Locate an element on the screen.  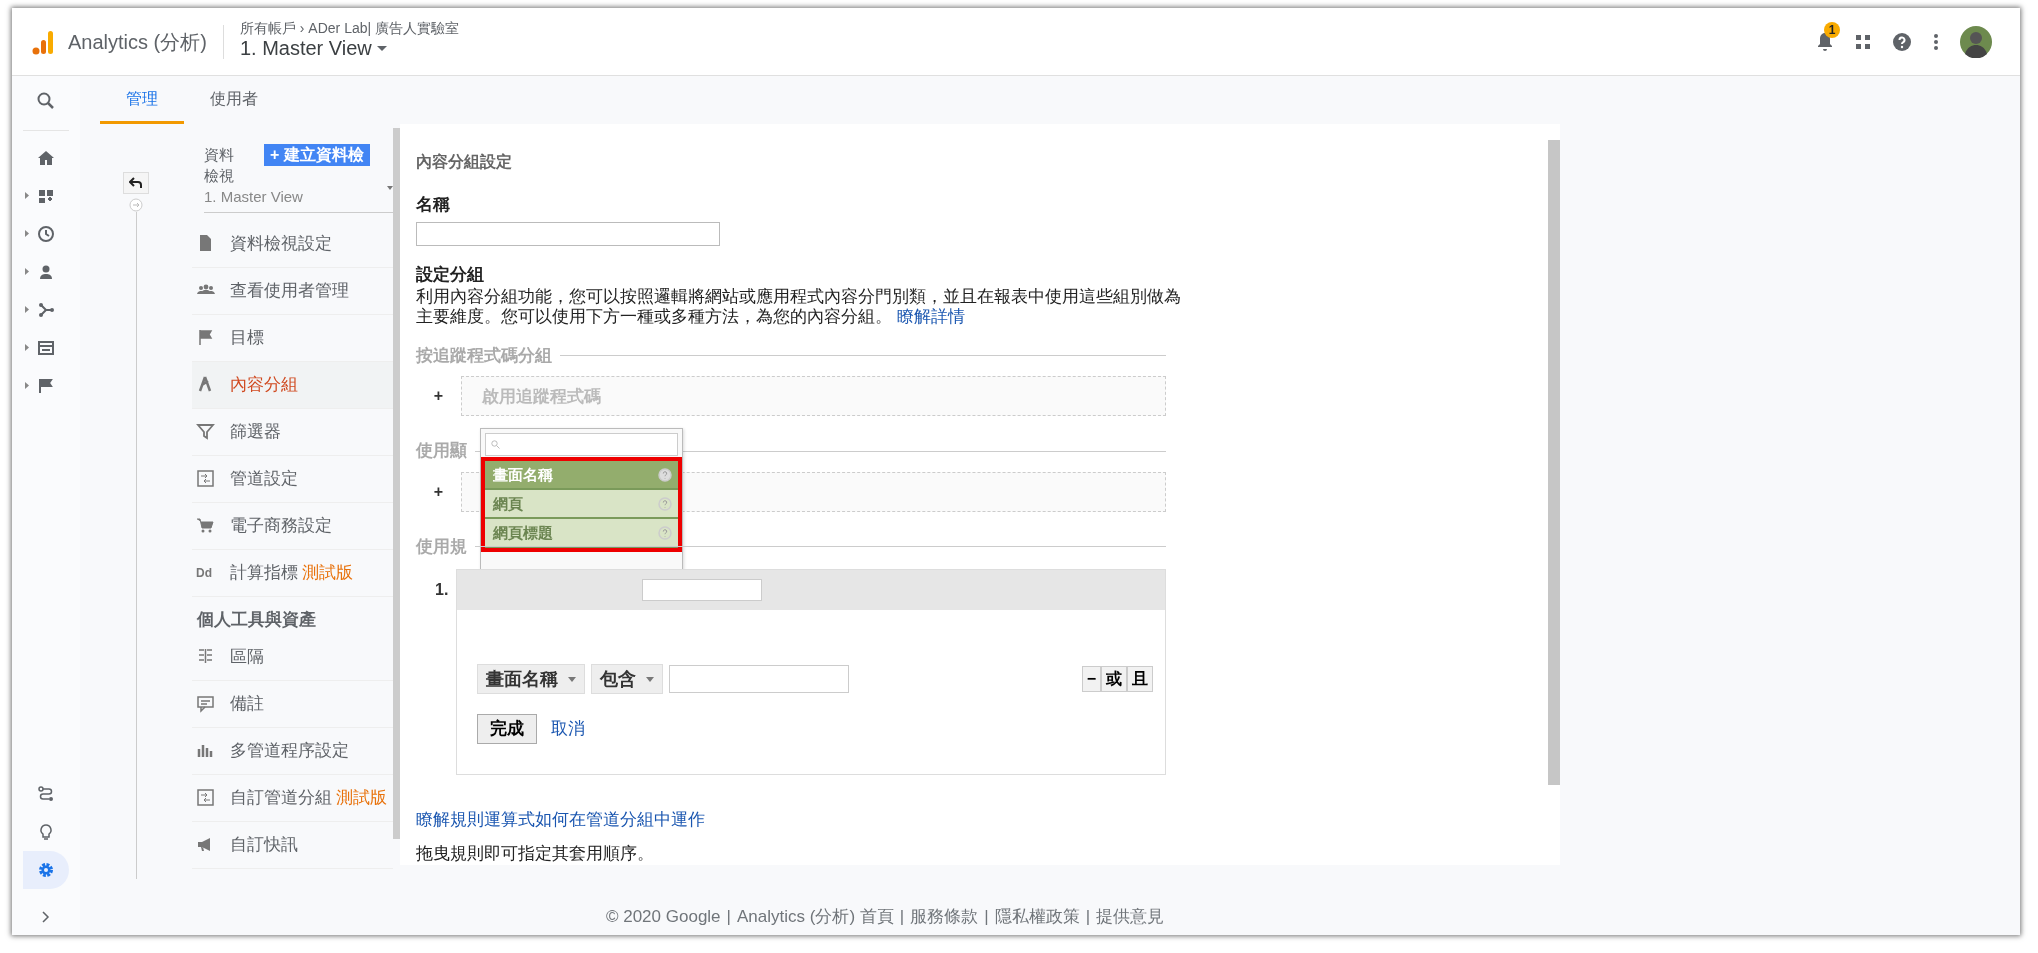
rule-number: 1. is located at coordinates (442, 590).